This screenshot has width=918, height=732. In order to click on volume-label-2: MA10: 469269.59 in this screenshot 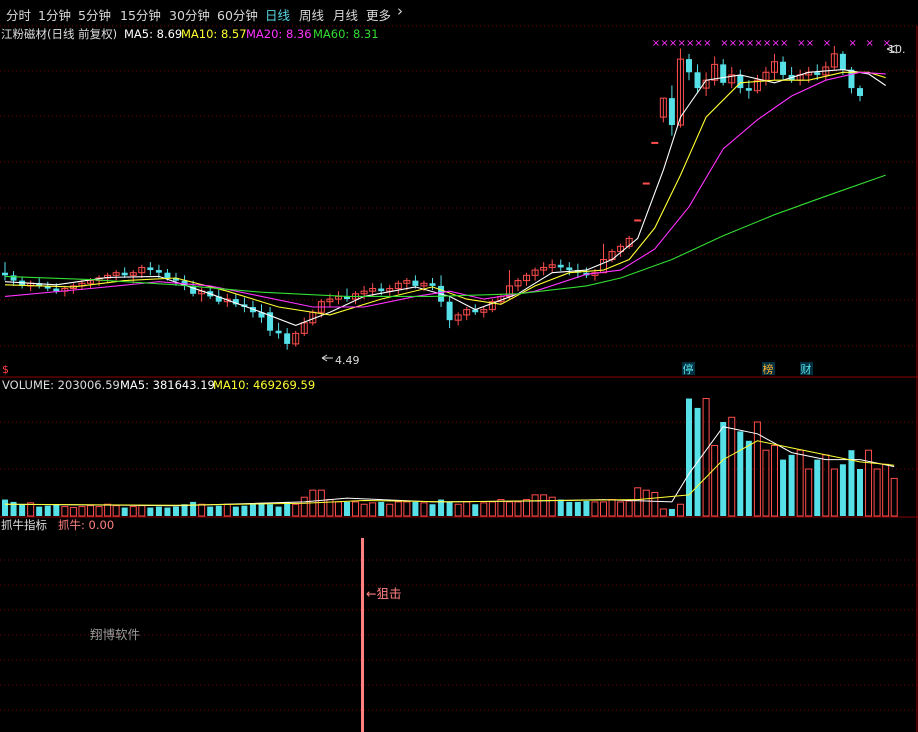, I will do `click(264, 385)`.